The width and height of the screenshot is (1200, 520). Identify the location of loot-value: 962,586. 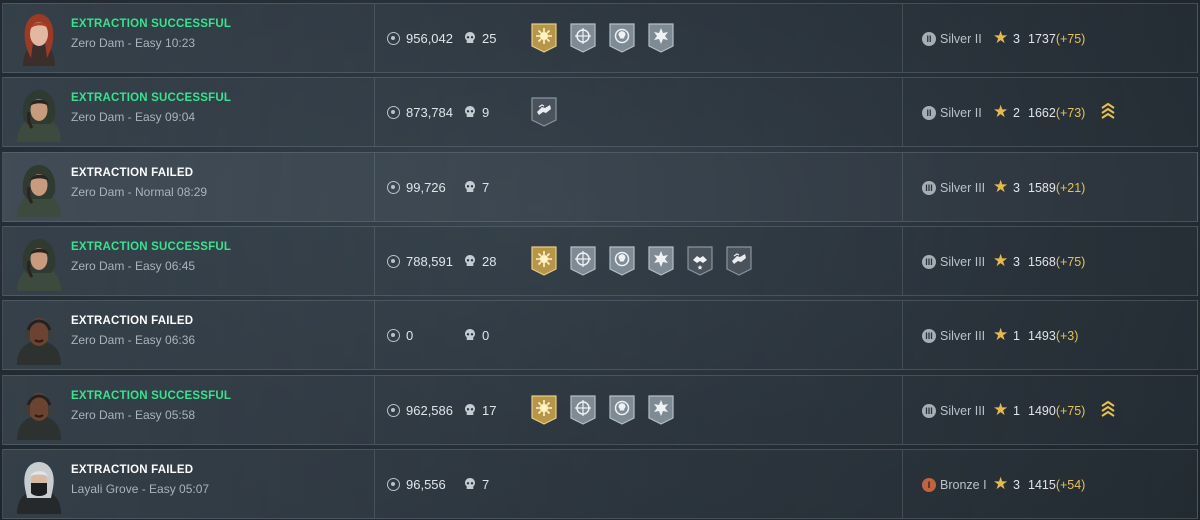
(429, 410).